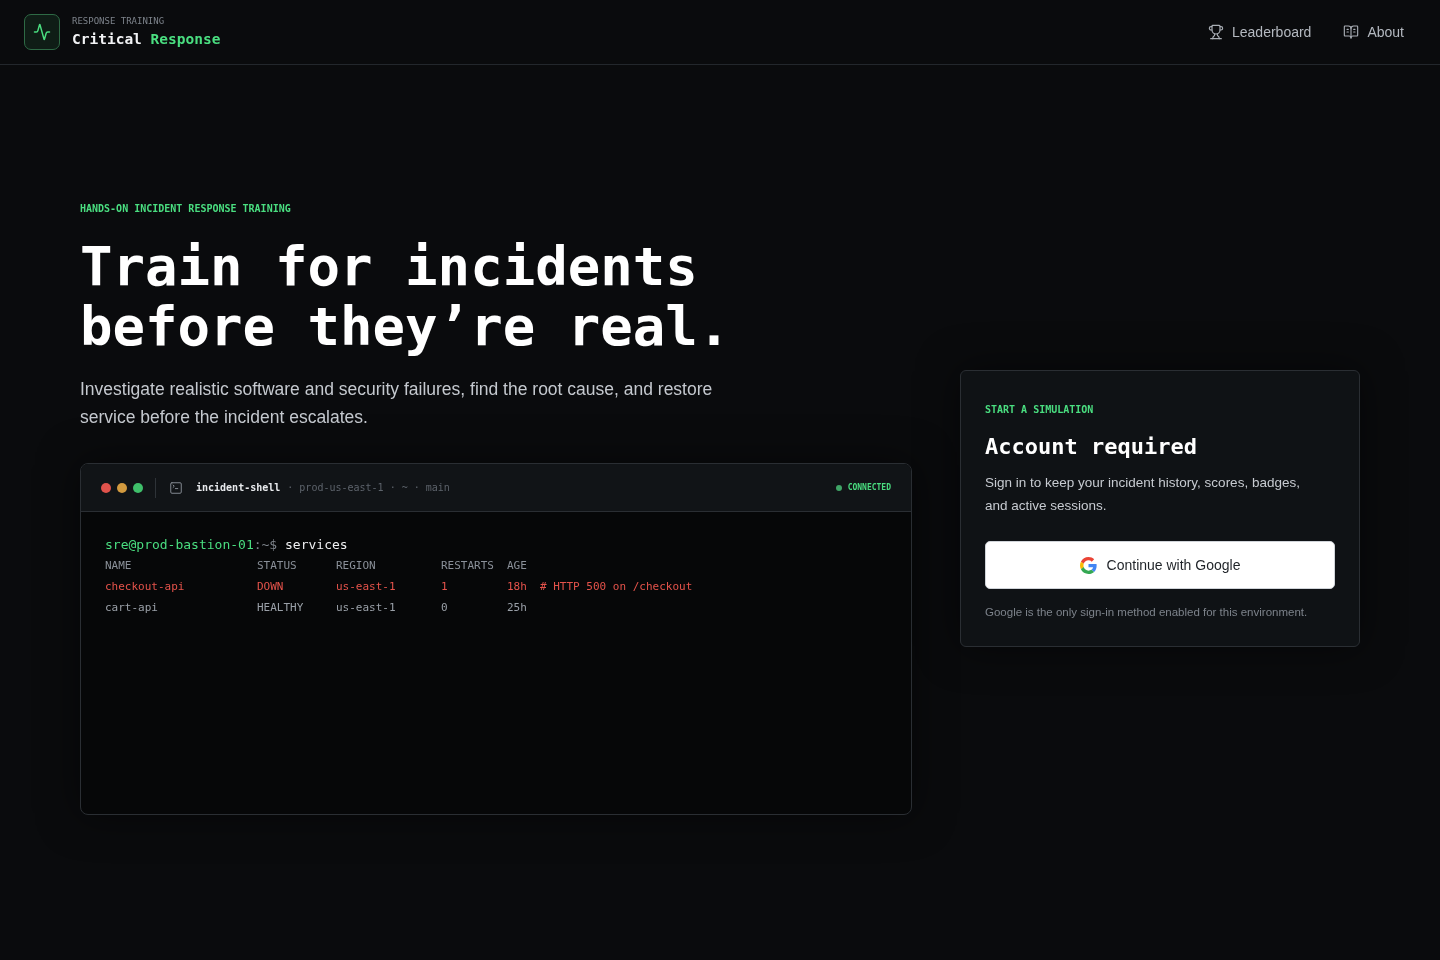  What do you see at coordinates (271, 587) in the screenshot?
I see `table-cell-text: DOWN` at bounding box center [271, 587].